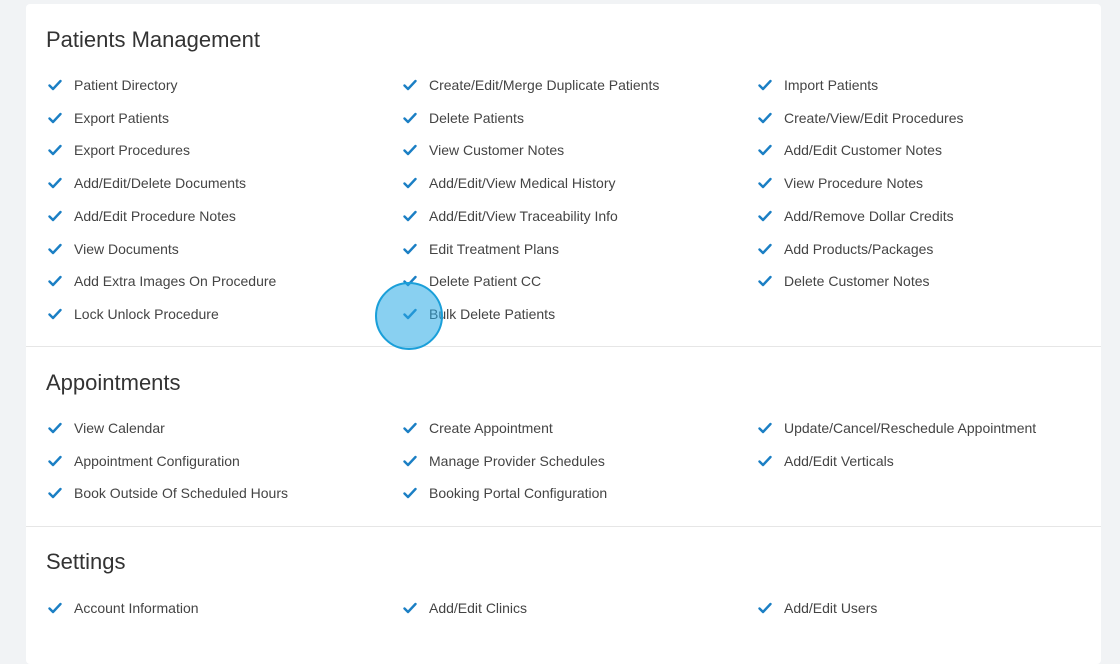 The width and height of the screenshot is (1120, 664). I want to click on permission-checkbox-item: Export Procedures, so click(118, 150).